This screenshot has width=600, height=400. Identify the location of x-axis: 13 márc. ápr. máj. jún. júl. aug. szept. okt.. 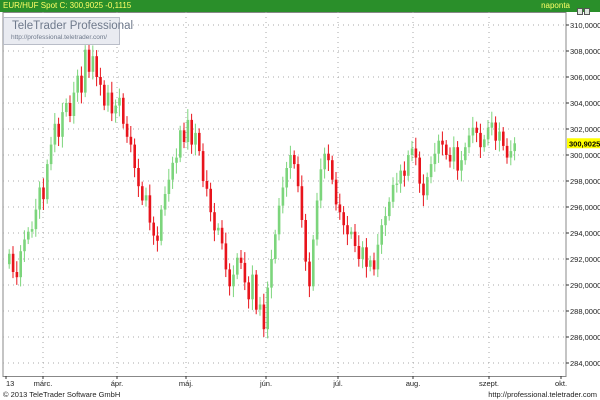
(286, 382).